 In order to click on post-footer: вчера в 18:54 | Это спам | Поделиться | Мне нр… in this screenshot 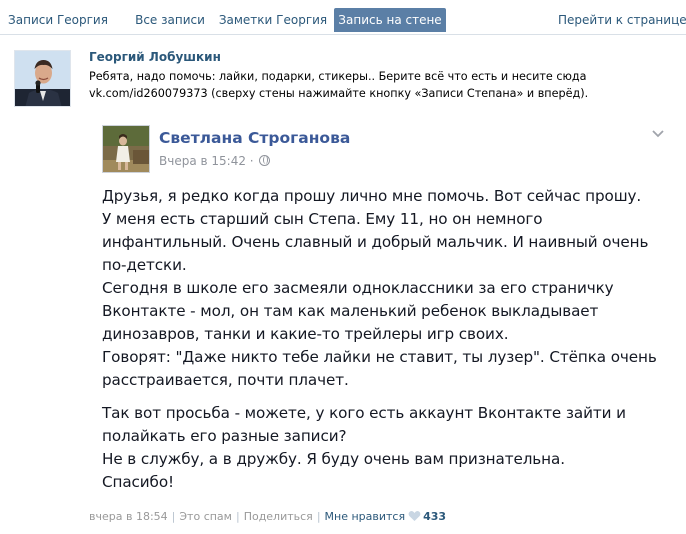, I will do `click(267, 517)`.